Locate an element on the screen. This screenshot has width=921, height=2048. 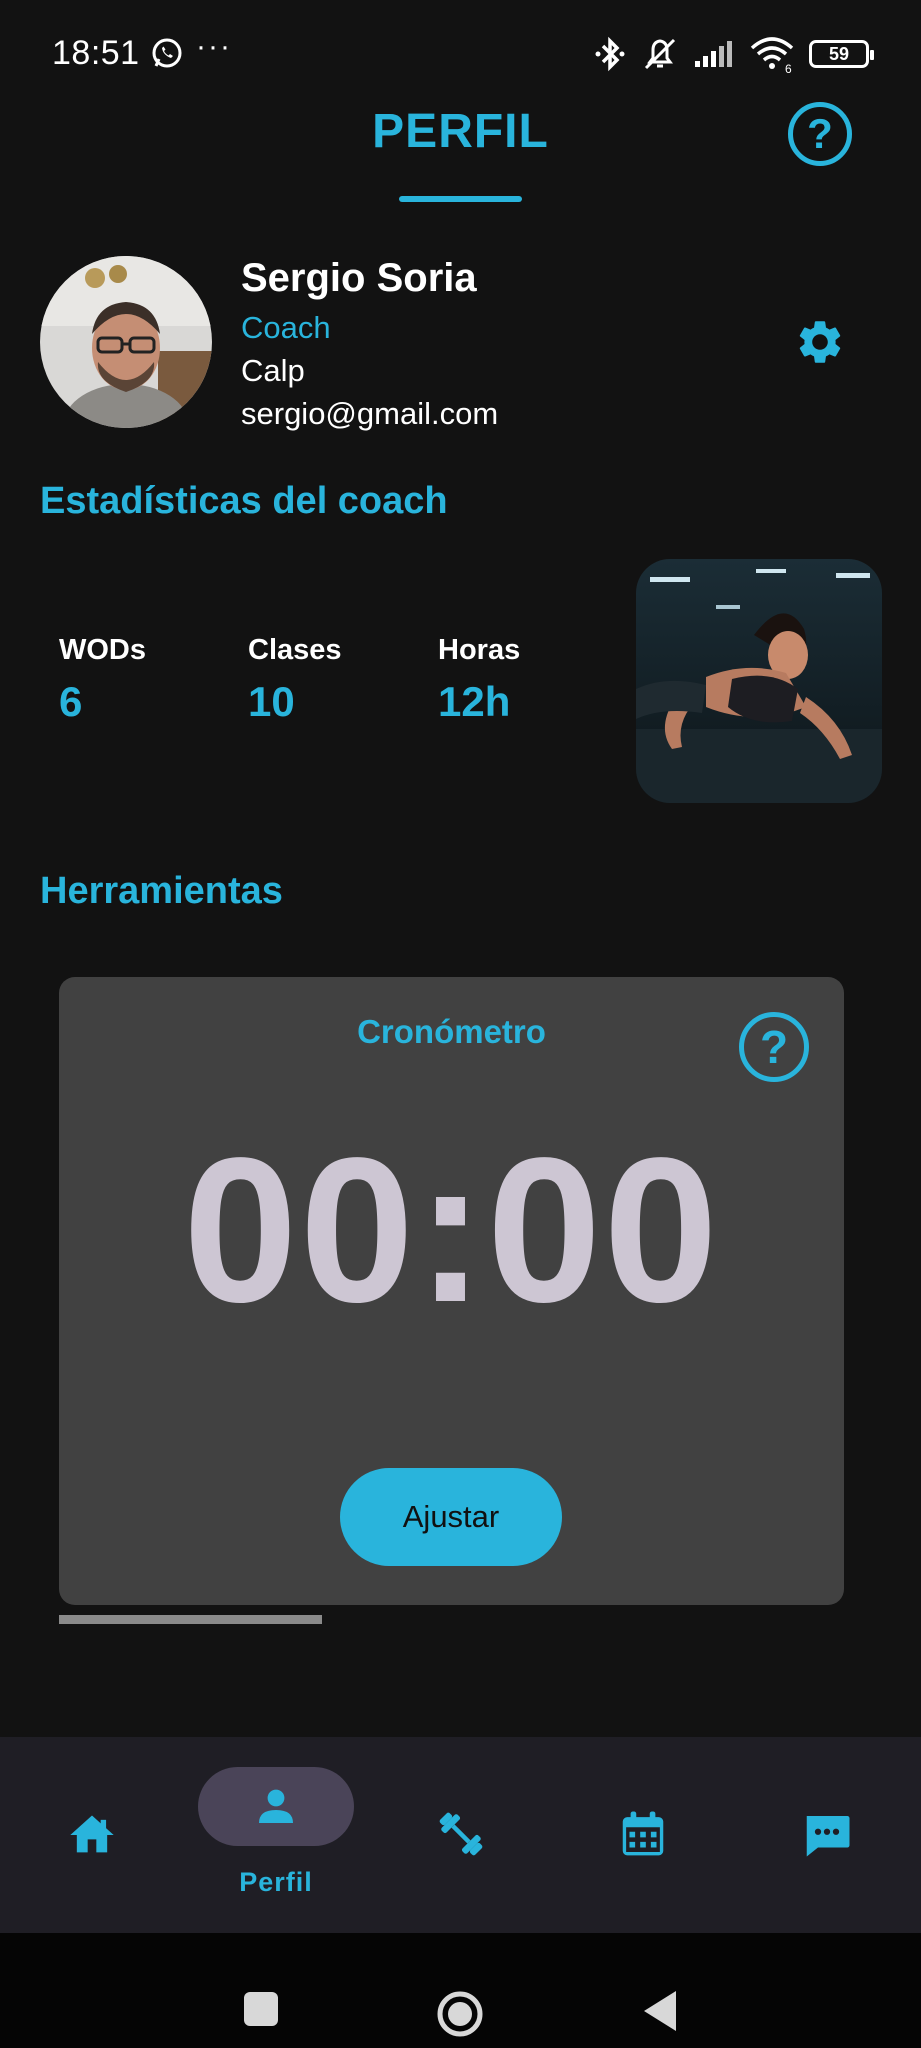
signal-icon is located at coordinates (713, 54).